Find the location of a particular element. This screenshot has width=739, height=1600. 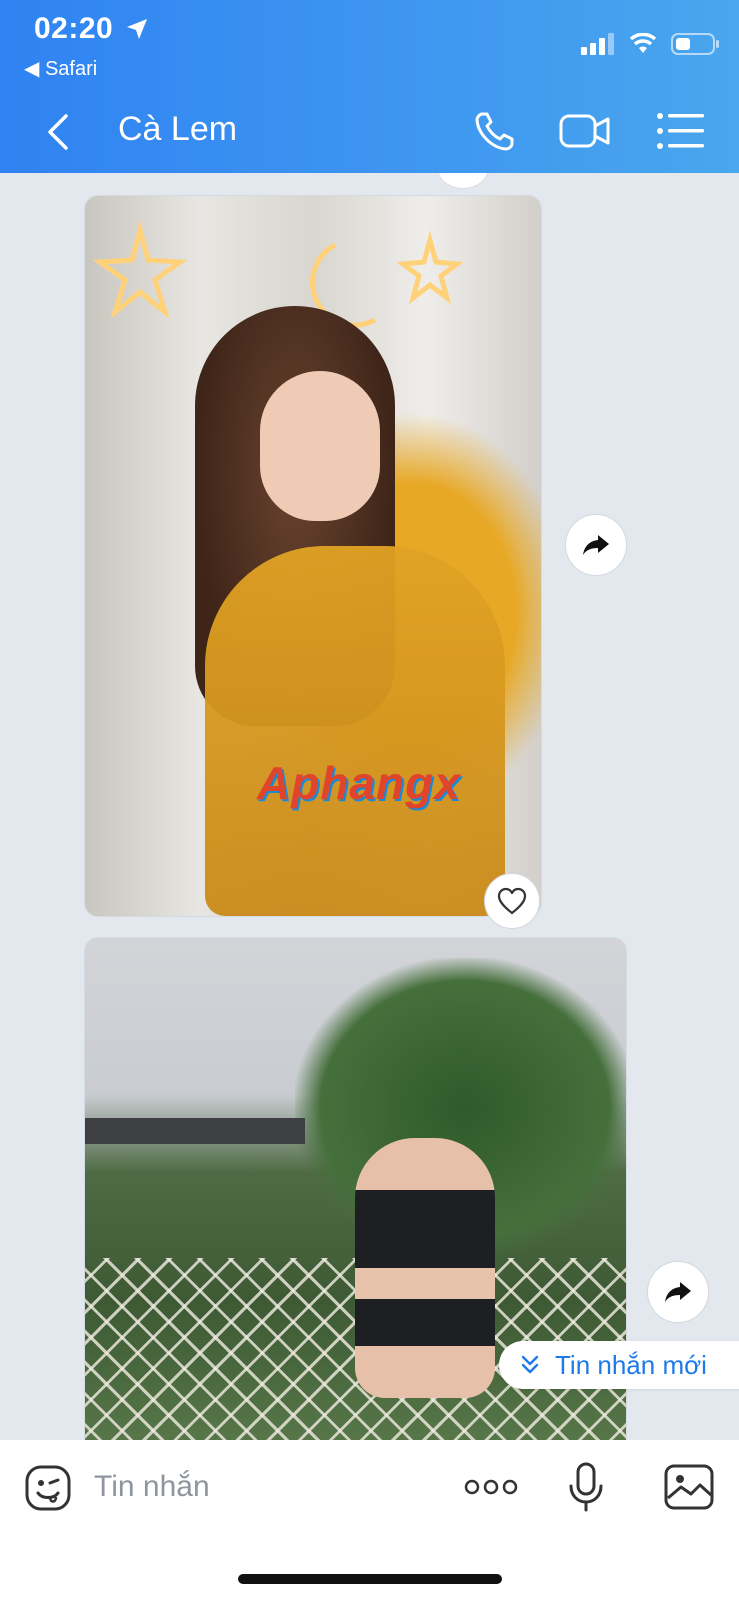

more-icon is located at coordinates (491, 1487).